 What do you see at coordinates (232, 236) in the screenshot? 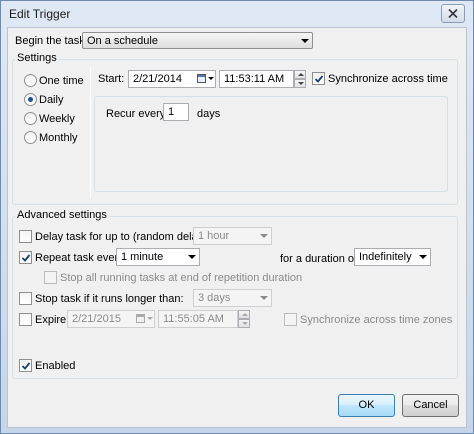
I see `delay-select: 1 hour` at bounding box center [232, 236].